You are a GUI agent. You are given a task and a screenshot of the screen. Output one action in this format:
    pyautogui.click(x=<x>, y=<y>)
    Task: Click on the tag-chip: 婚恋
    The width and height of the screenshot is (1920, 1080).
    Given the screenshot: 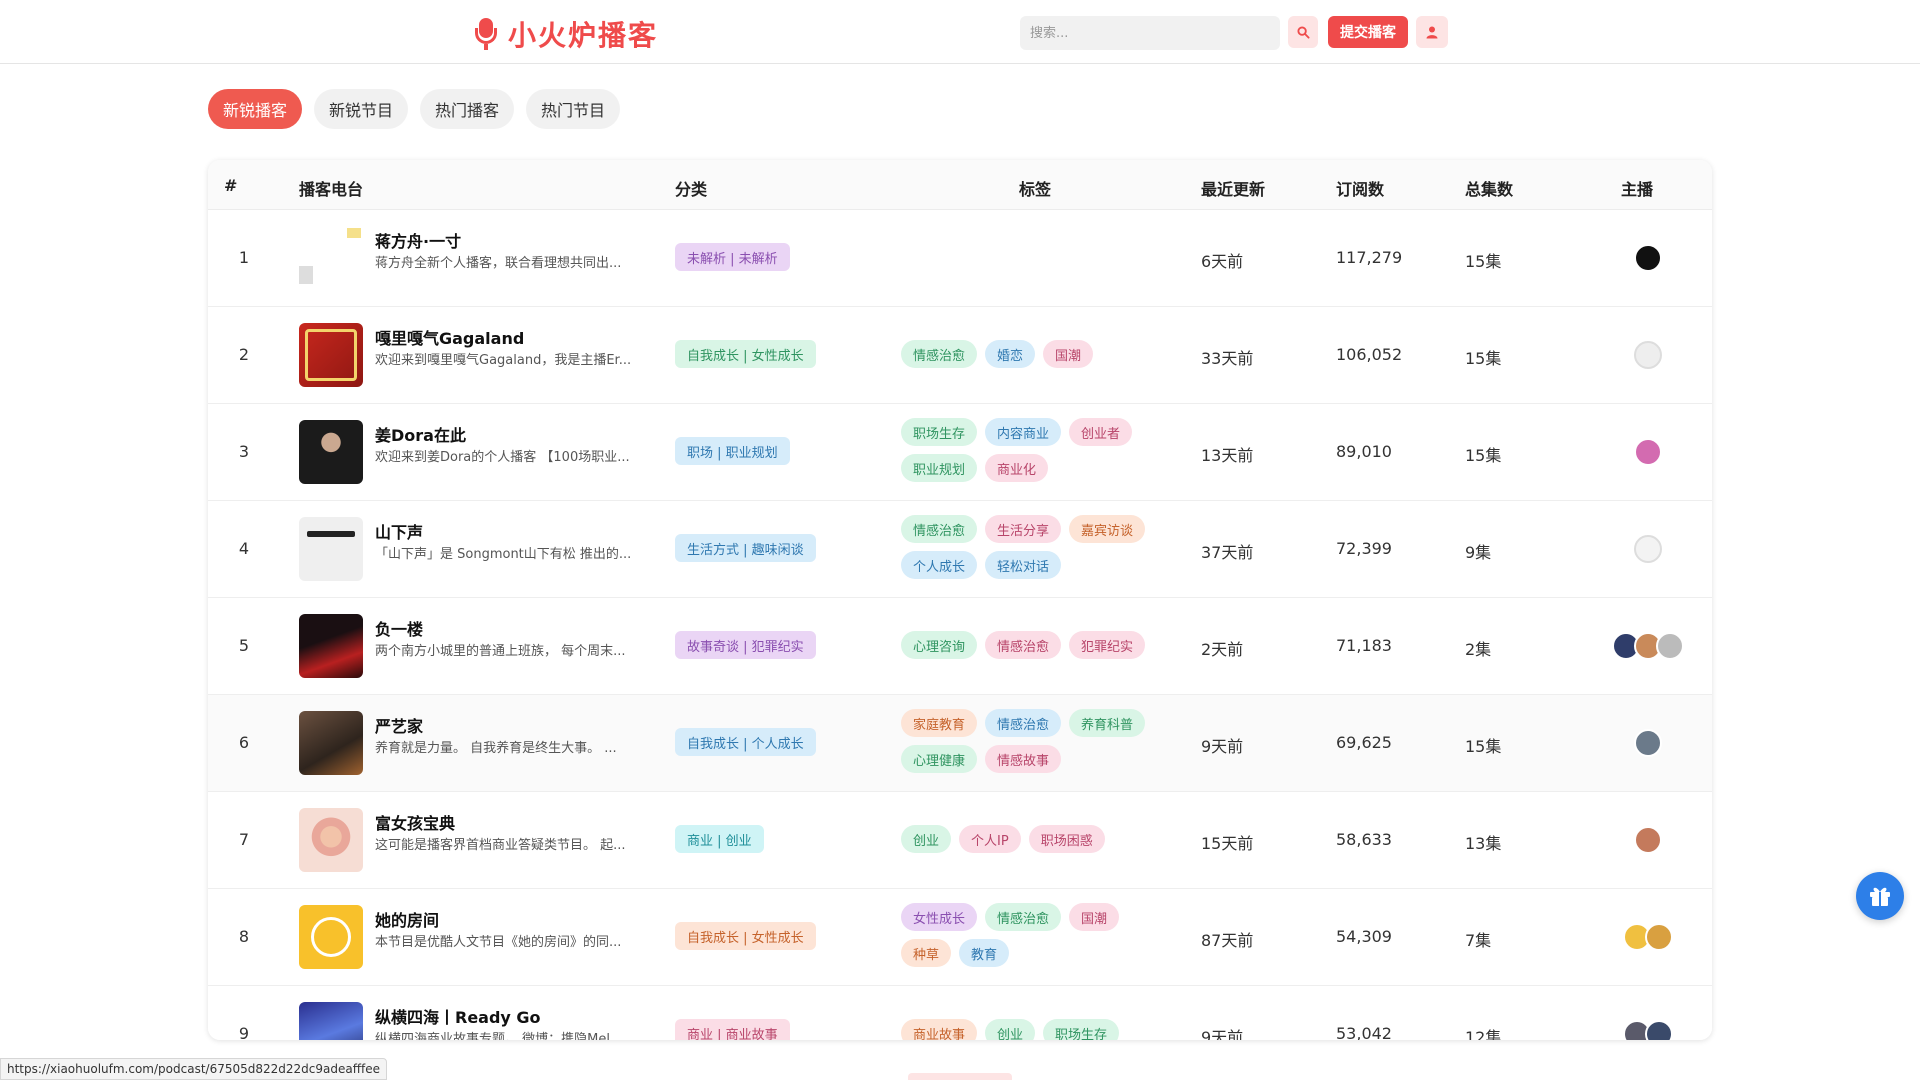 What is the action you would take?
    pyautogui.click(x=1010, y=354)
    